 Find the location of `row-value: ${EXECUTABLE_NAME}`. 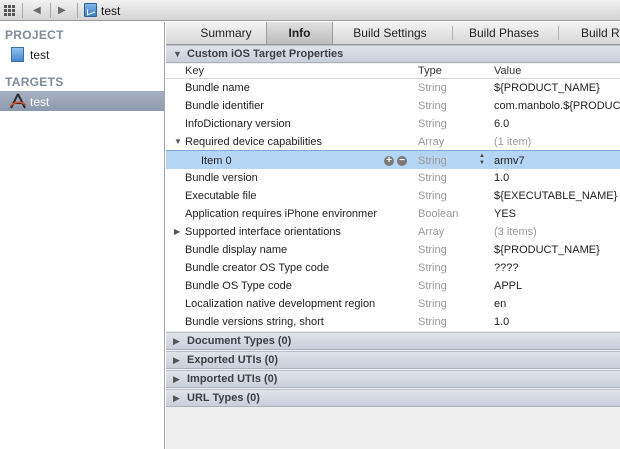

row-value: ${EXECUTABLE_NAME} is located at coordinates (556, 196).